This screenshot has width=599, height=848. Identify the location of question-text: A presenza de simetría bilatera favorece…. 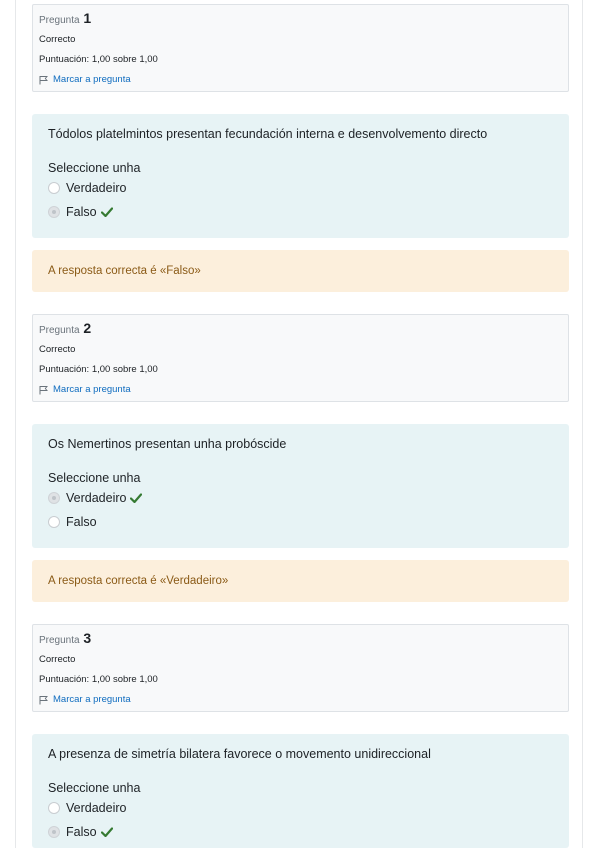
(239, 754).